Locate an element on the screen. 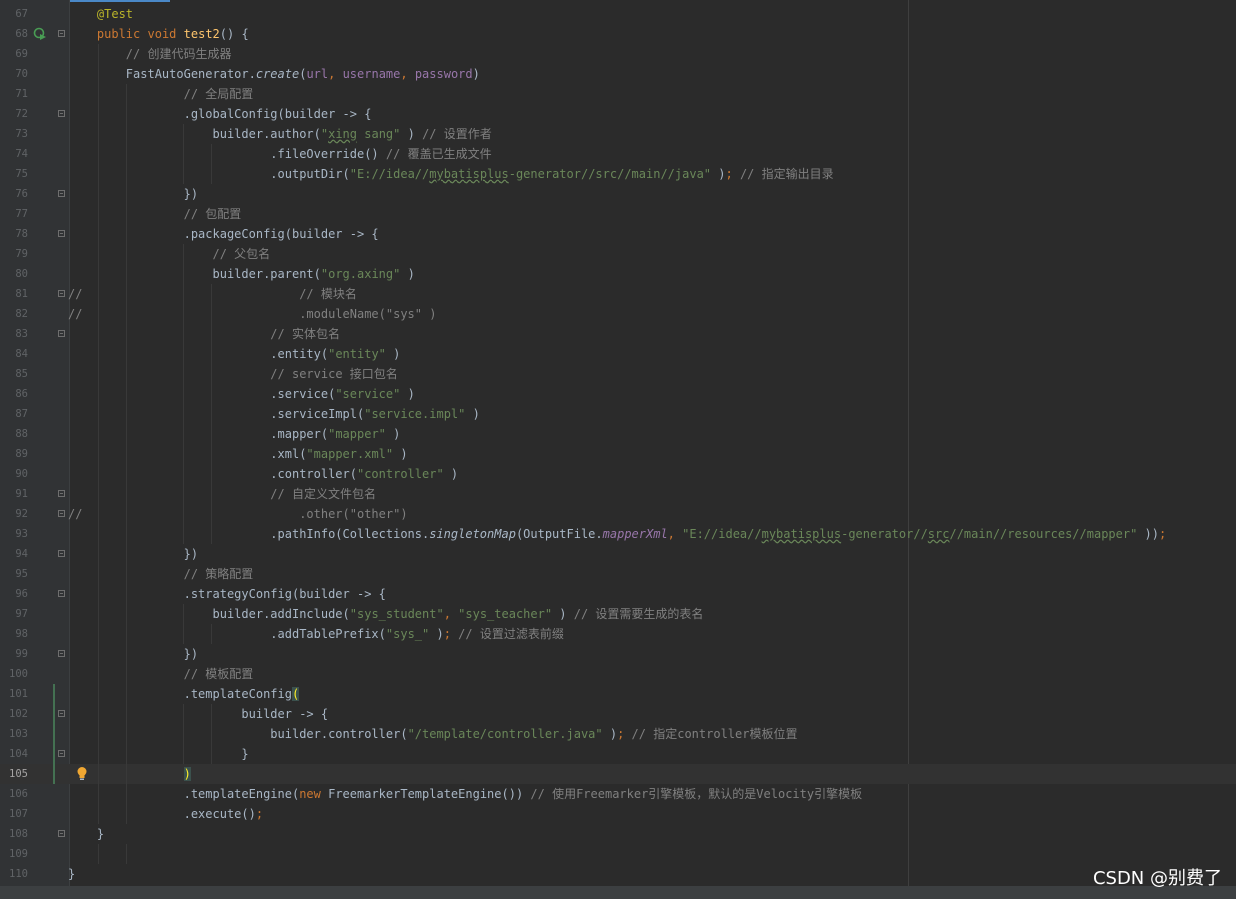  code-line: 84 .entity("entity" ) is located at coordinates (618, 354).